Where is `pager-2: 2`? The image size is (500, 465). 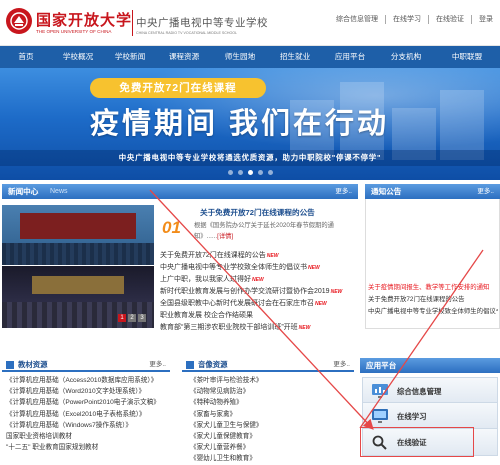
pager-2: 2 is located at coordinates (132, 318).